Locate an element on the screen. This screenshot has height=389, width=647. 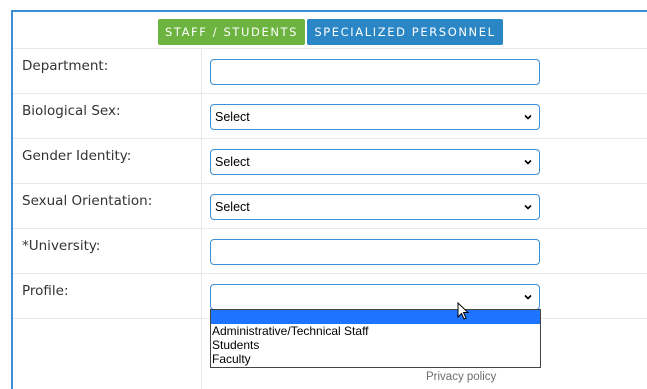
sexual-orientation-select: Select is located at coordinates (375, 207).